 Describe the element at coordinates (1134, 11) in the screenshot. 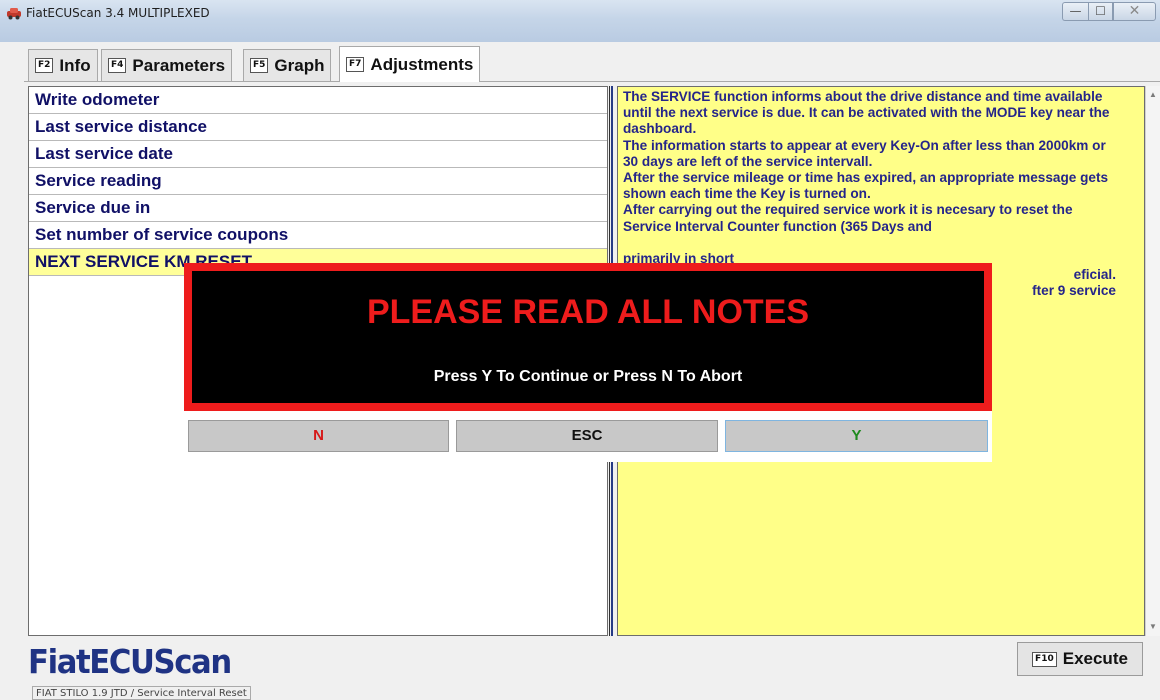

I see `close-button: ✕` at that location.